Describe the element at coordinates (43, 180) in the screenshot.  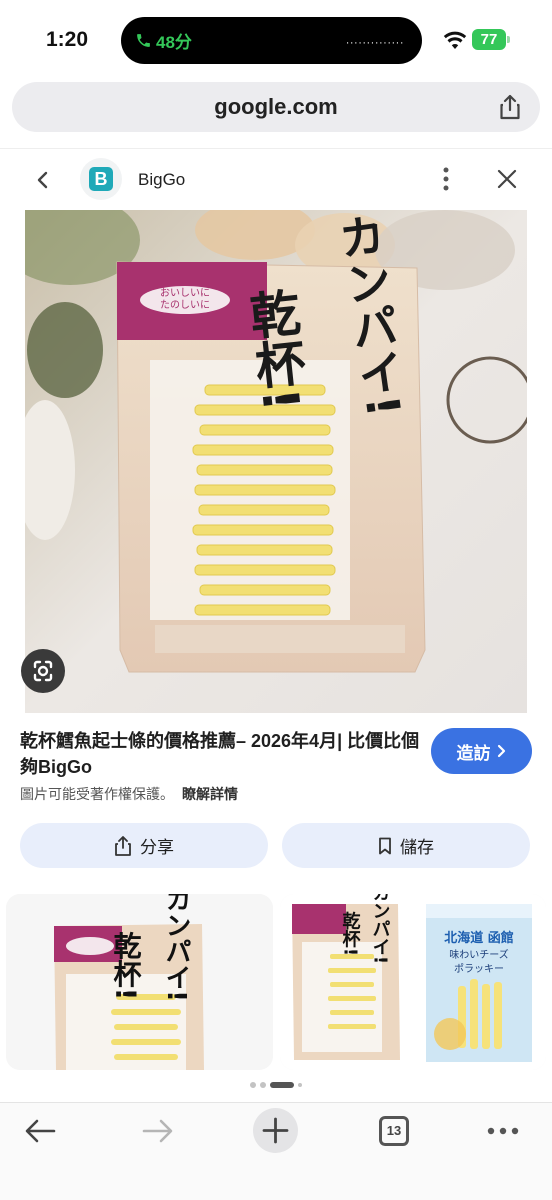
I see `chevron-left-icon` at that location.